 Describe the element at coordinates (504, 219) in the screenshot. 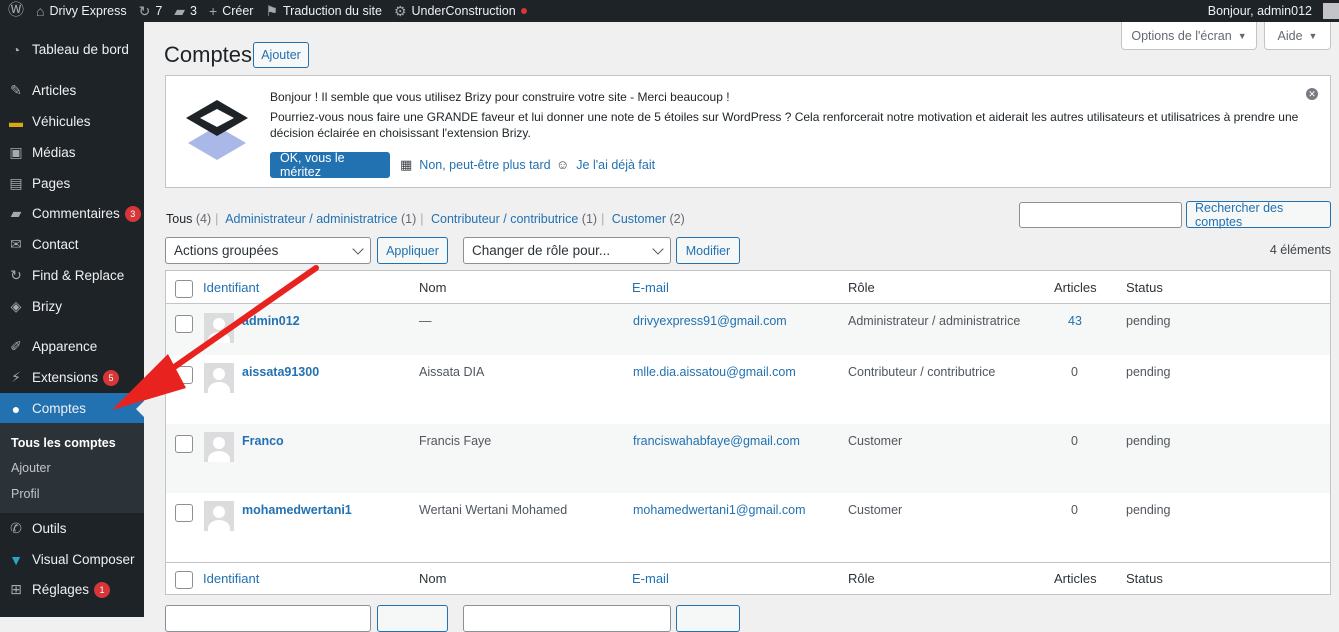

I see `filter-contributor: Contributeur / contributrice` at that location.